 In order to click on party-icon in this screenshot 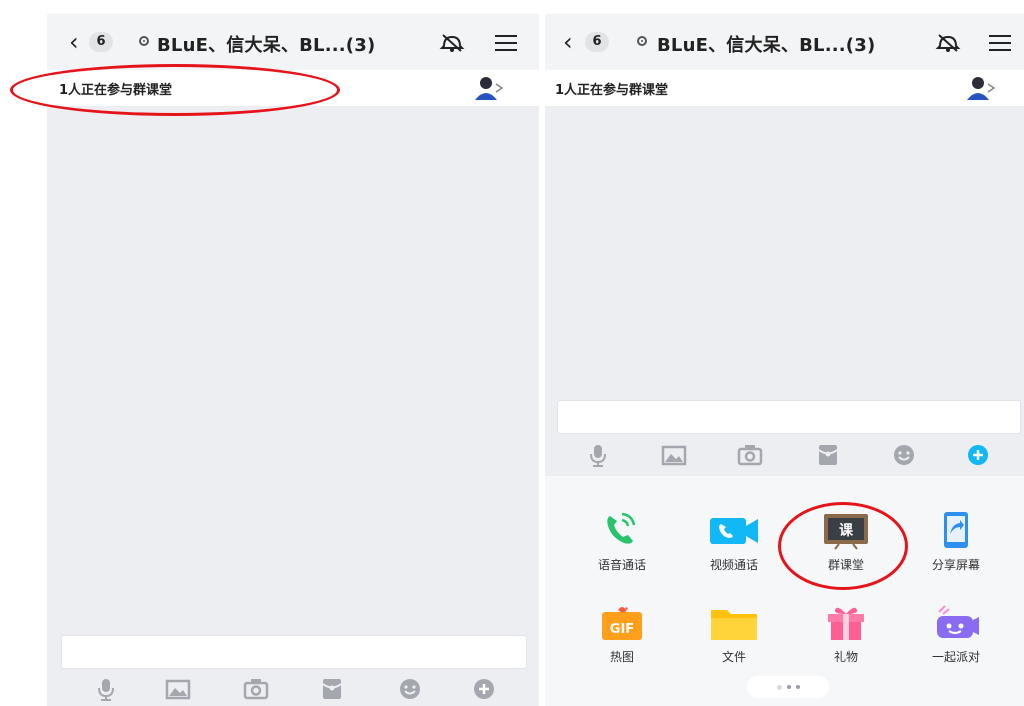, I will do `click(958, 621)`.